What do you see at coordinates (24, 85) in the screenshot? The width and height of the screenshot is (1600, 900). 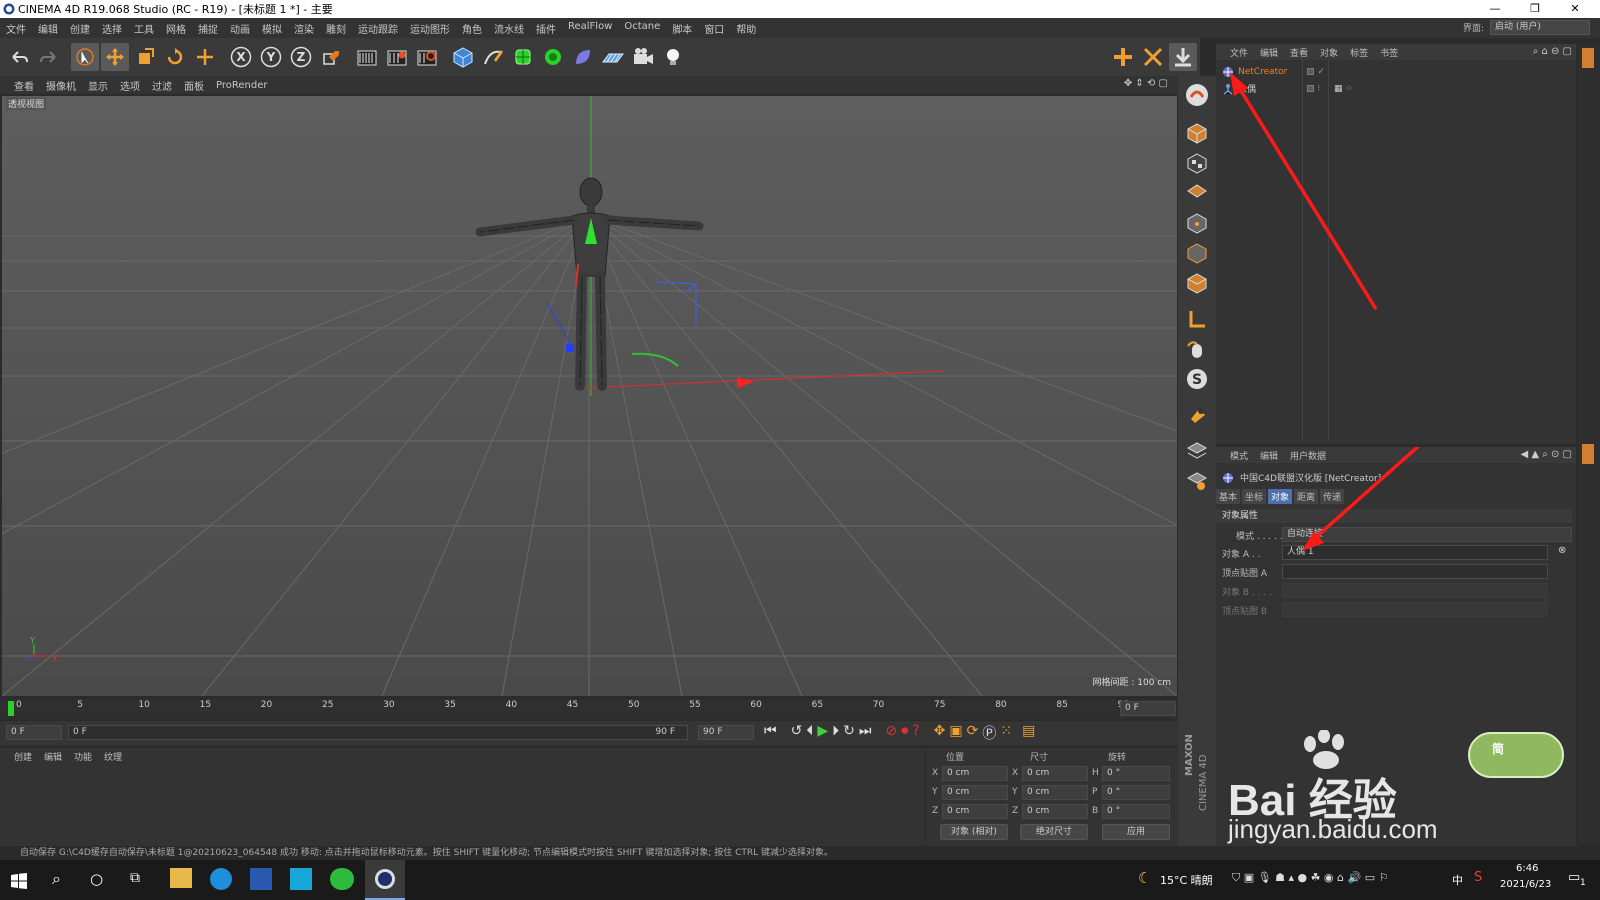 I see `viewport-menu-item-0: 查看` at bounding box center [24, 85].